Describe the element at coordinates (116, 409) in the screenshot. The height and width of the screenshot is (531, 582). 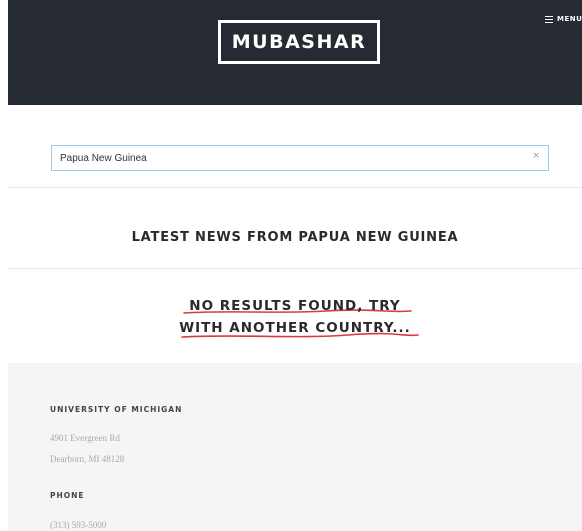
I see `footer-org-heading: UNIVERSITY OF MICHIGAN` at that location.